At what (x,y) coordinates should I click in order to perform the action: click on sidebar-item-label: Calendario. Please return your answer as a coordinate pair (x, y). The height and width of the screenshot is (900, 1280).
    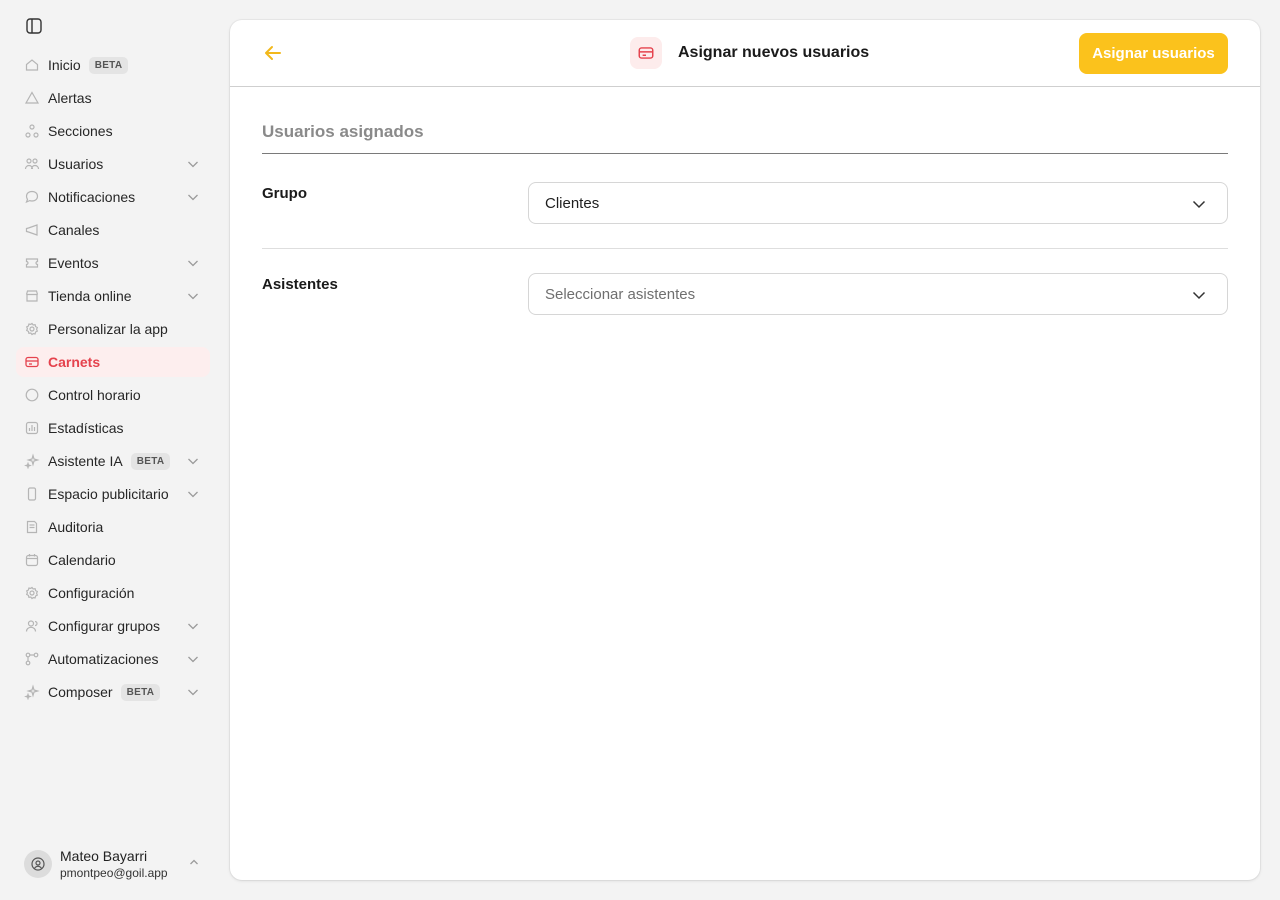
    Looking at the image, I should click on (82, 560).